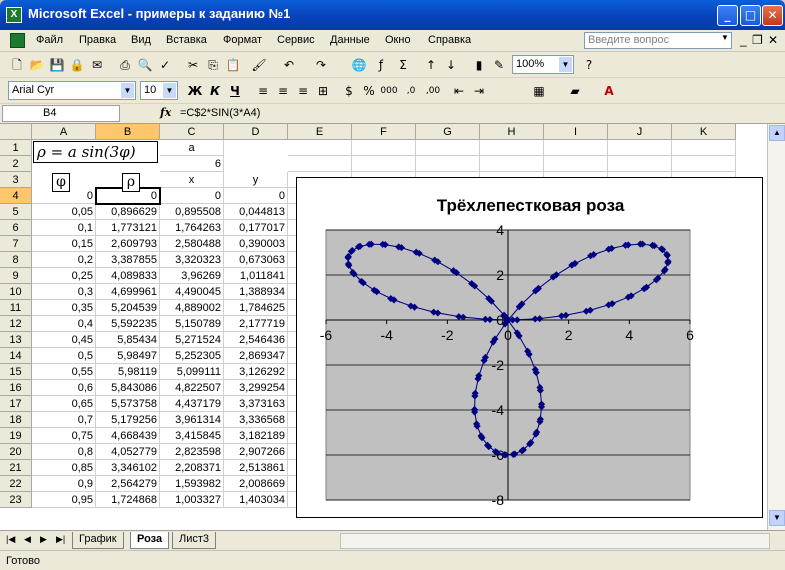 This screenshot has height=570, width=785. I want to click on cell-f2, so click(384, 164).